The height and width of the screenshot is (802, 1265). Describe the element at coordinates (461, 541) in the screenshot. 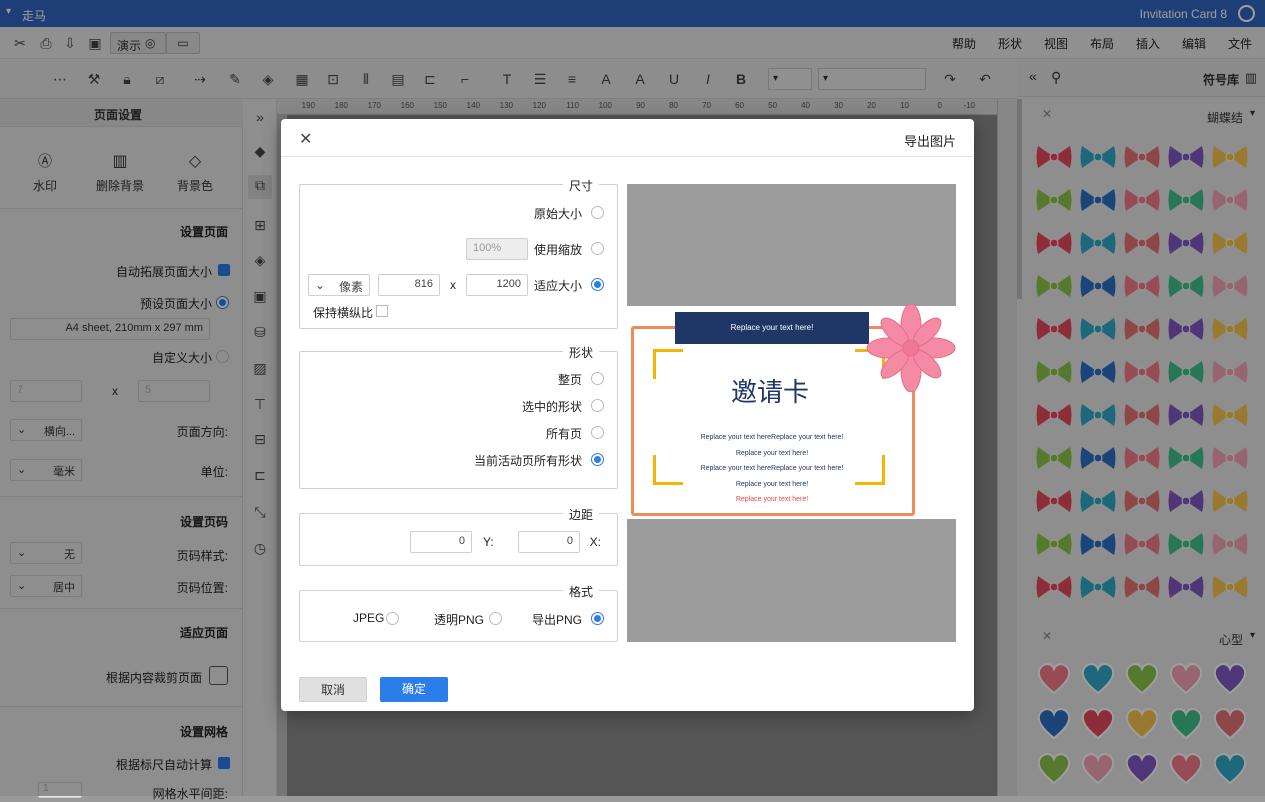

I see `margin-y-value: 0` at that location.